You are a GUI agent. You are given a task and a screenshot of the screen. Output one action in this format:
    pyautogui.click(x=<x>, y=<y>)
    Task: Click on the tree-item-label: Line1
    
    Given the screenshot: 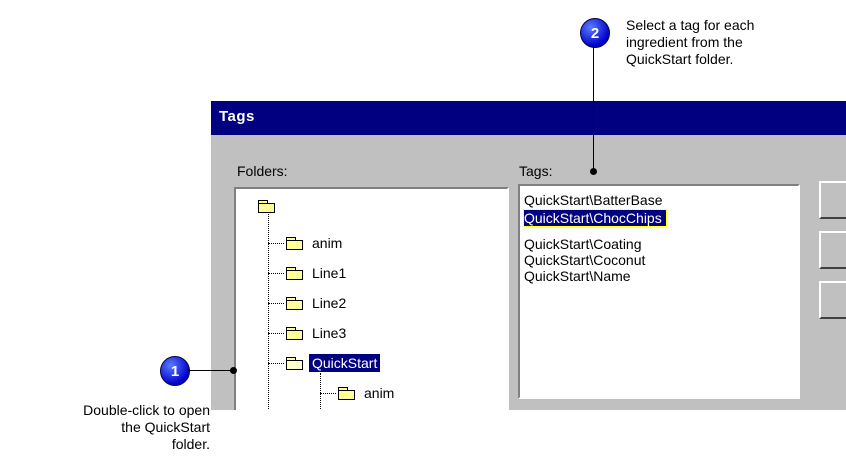 What is the action you would take?
    pyautogui.click(x=329, y=273)
    